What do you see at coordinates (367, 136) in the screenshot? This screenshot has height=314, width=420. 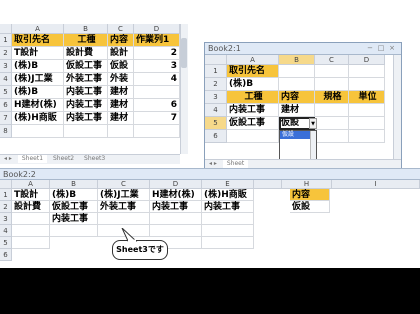 I see `cell-D6` at bounding box center [367, 136].